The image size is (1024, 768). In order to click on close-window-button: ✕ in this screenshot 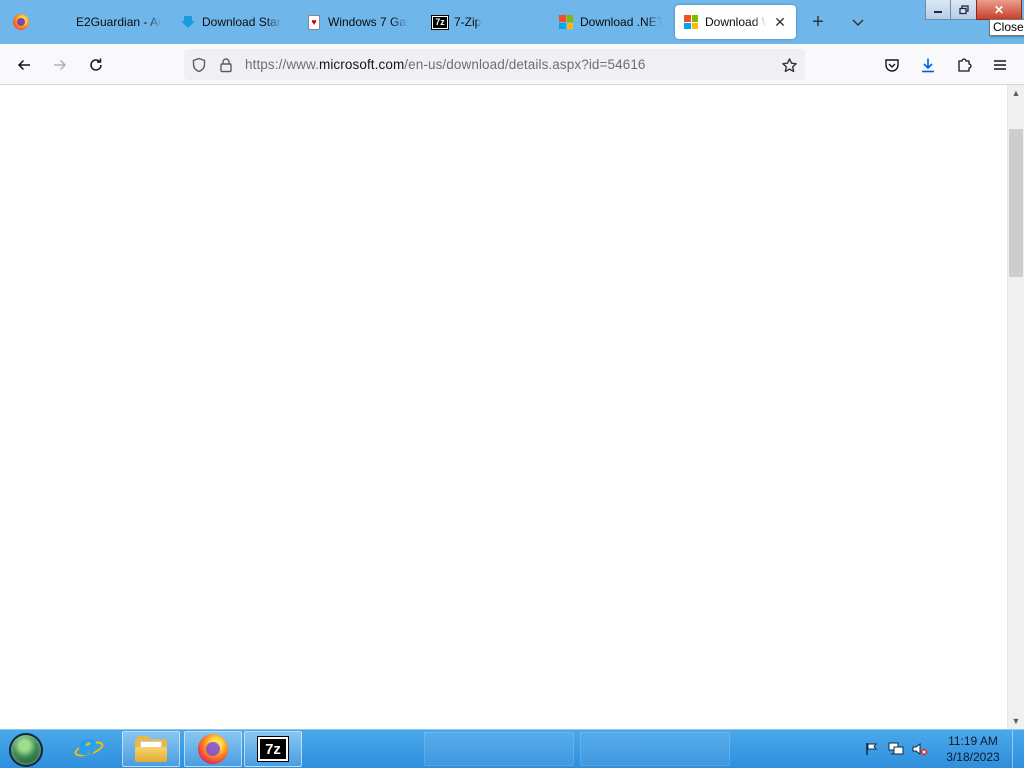, I will do `click(999, 10)`.